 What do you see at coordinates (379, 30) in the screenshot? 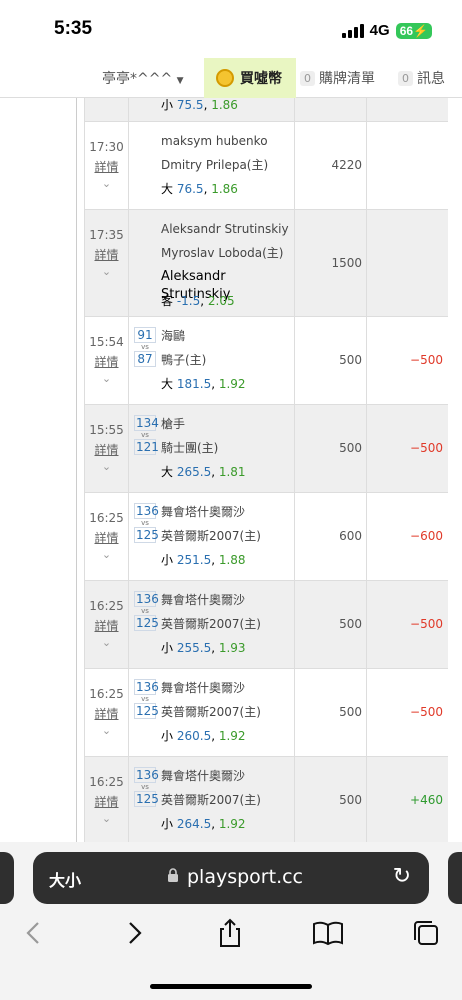
I see `network-label: 4G` at bounding box center [379, 30].